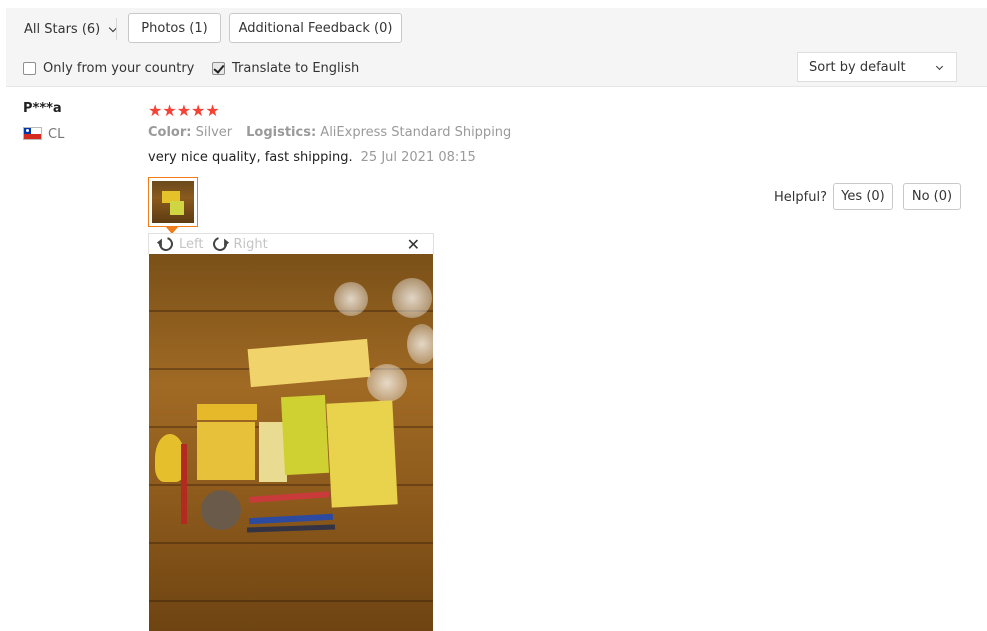 The image size is (987, 631). I want to click on sort-dropdown: Sort by default, so click(877, 67).